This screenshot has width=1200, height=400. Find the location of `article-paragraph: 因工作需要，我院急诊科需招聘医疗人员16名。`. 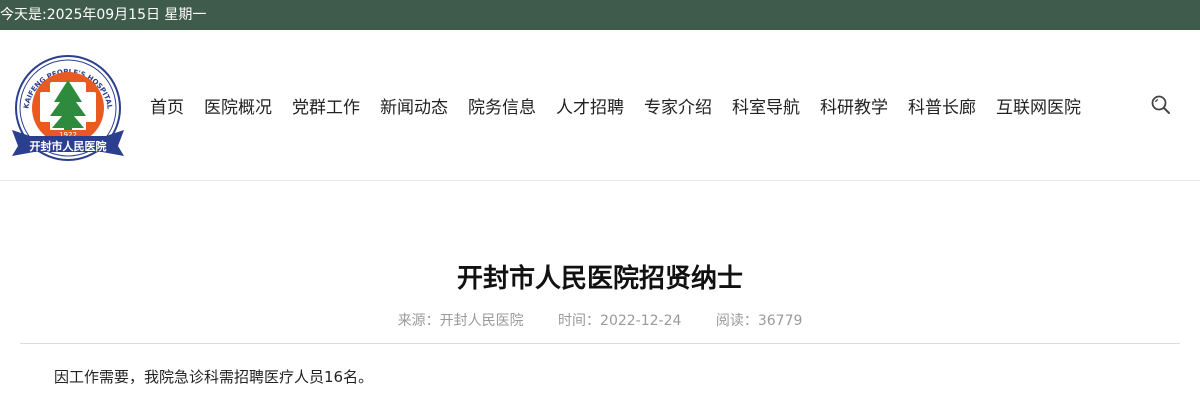

article-paragraph: 因工作需要，我院急诊科需招聘医疗人员16名。 is located at coordinates (214, 377).